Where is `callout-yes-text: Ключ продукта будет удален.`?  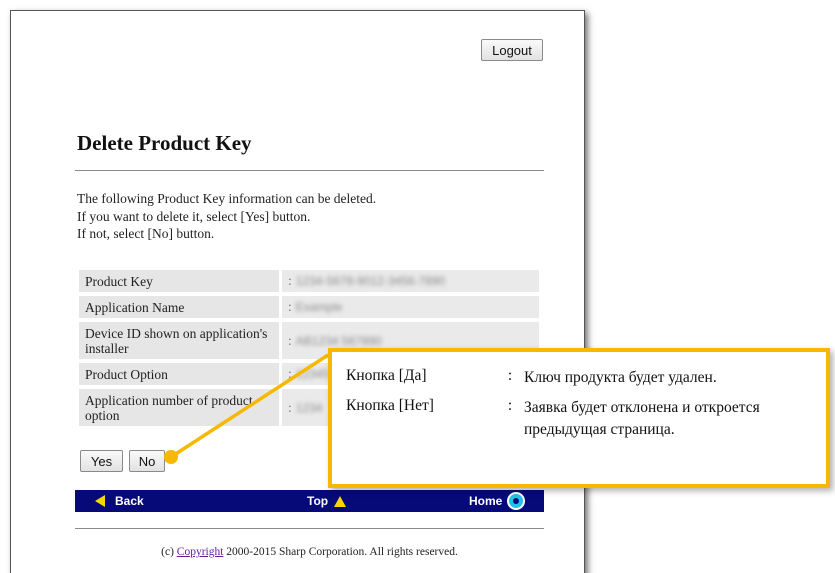
callout-yes-text: Ключ продукта будет удален. is located at coordinates (620, 377).